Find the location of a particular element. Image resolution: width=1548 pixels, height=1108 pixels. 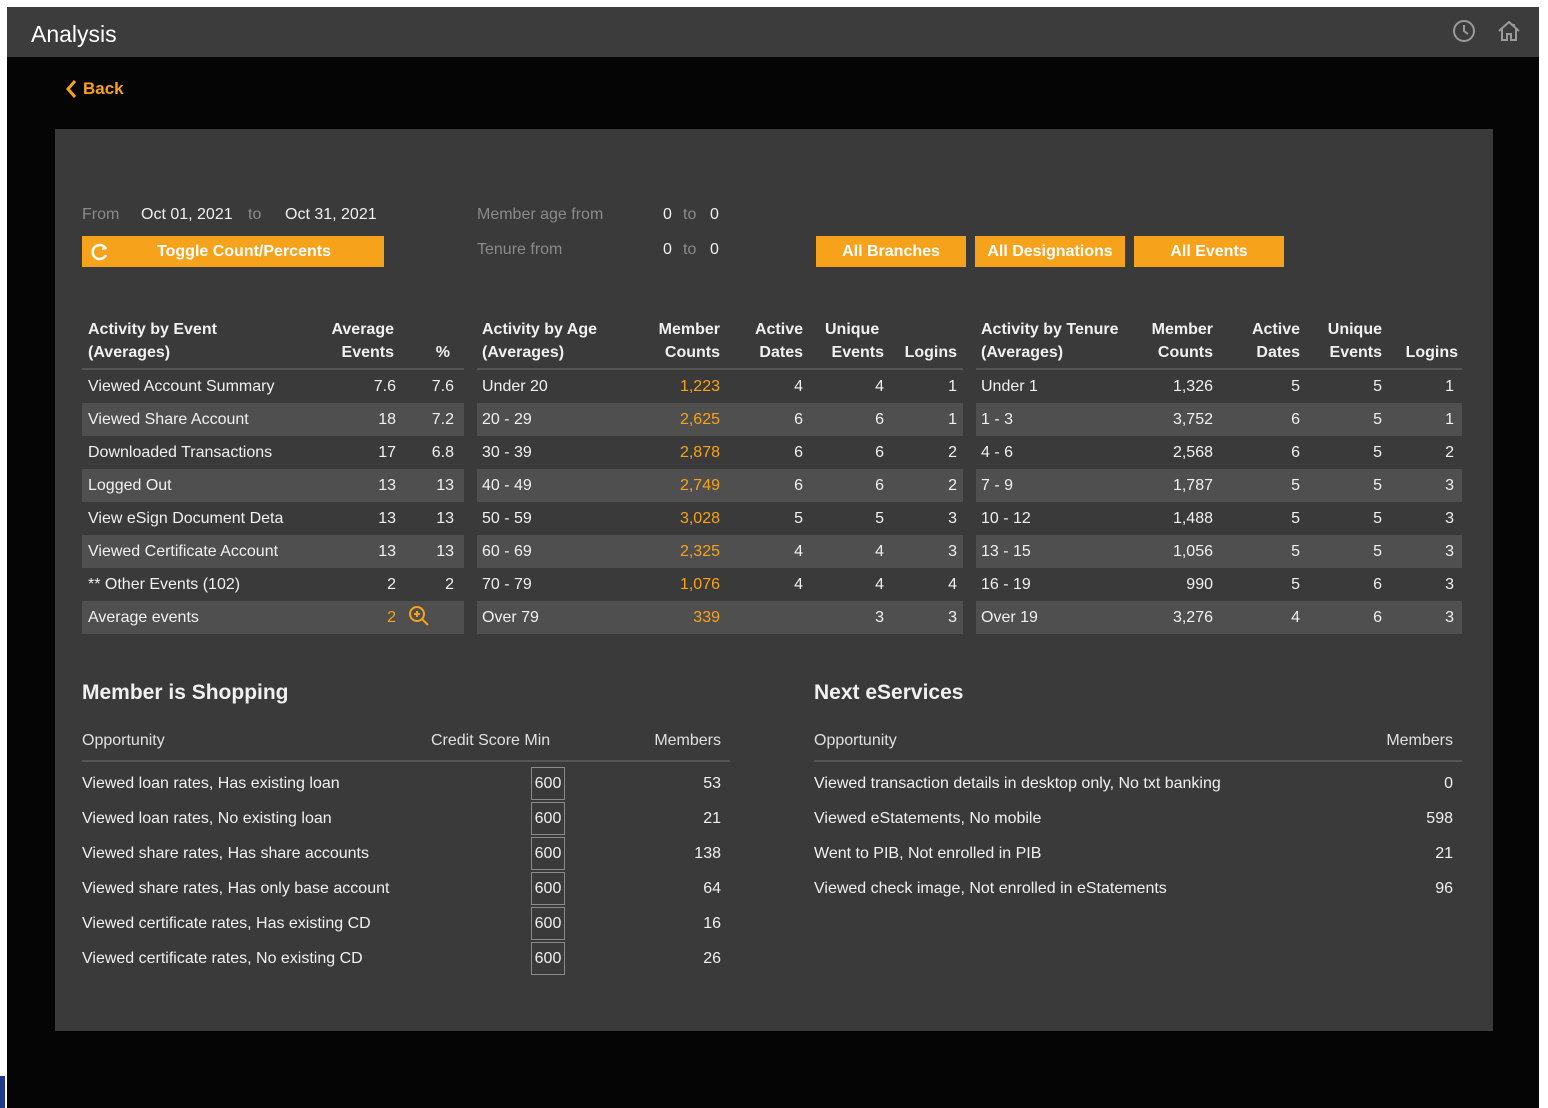

table-row: 4 - 6 2,568 6 5 2 is located at coordinates (1219, 452).